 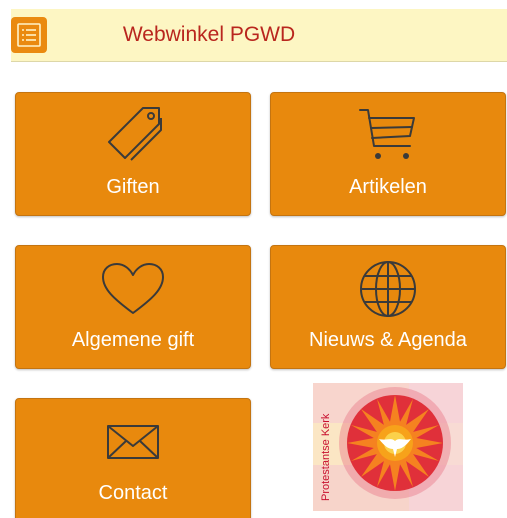 What do you see at coordinates (388, 289) in the screenshot?
I see `globe-icon` at bounding box center [388, 289].